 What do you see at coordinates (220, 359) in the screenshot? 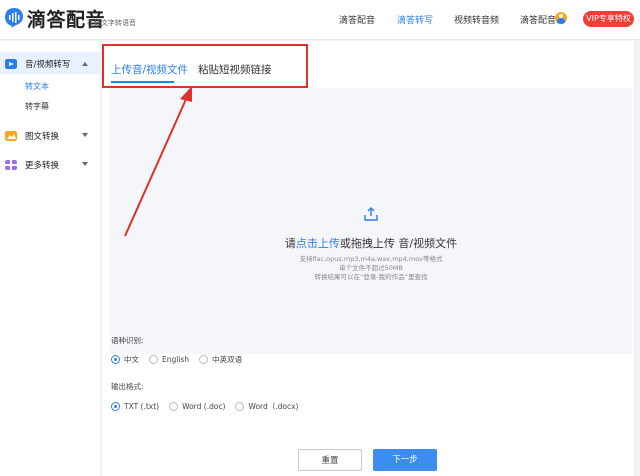
I see `radio-language-bilingual: 中英双语` at bounding box center [220, 359].